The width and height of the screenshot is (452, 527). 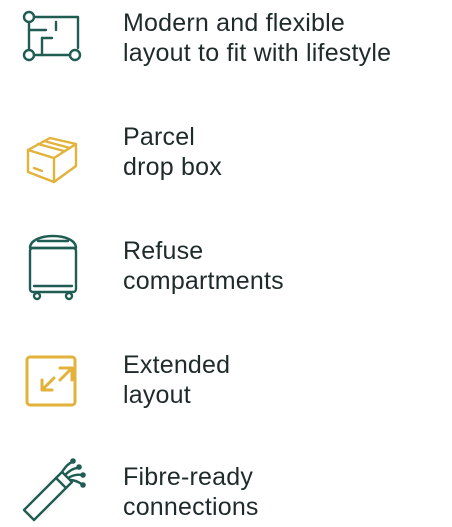 What do you see at coordinates (51, 381) in the screenshot?
I see `expand-arrows-icon` at bounding box center [51, 381].